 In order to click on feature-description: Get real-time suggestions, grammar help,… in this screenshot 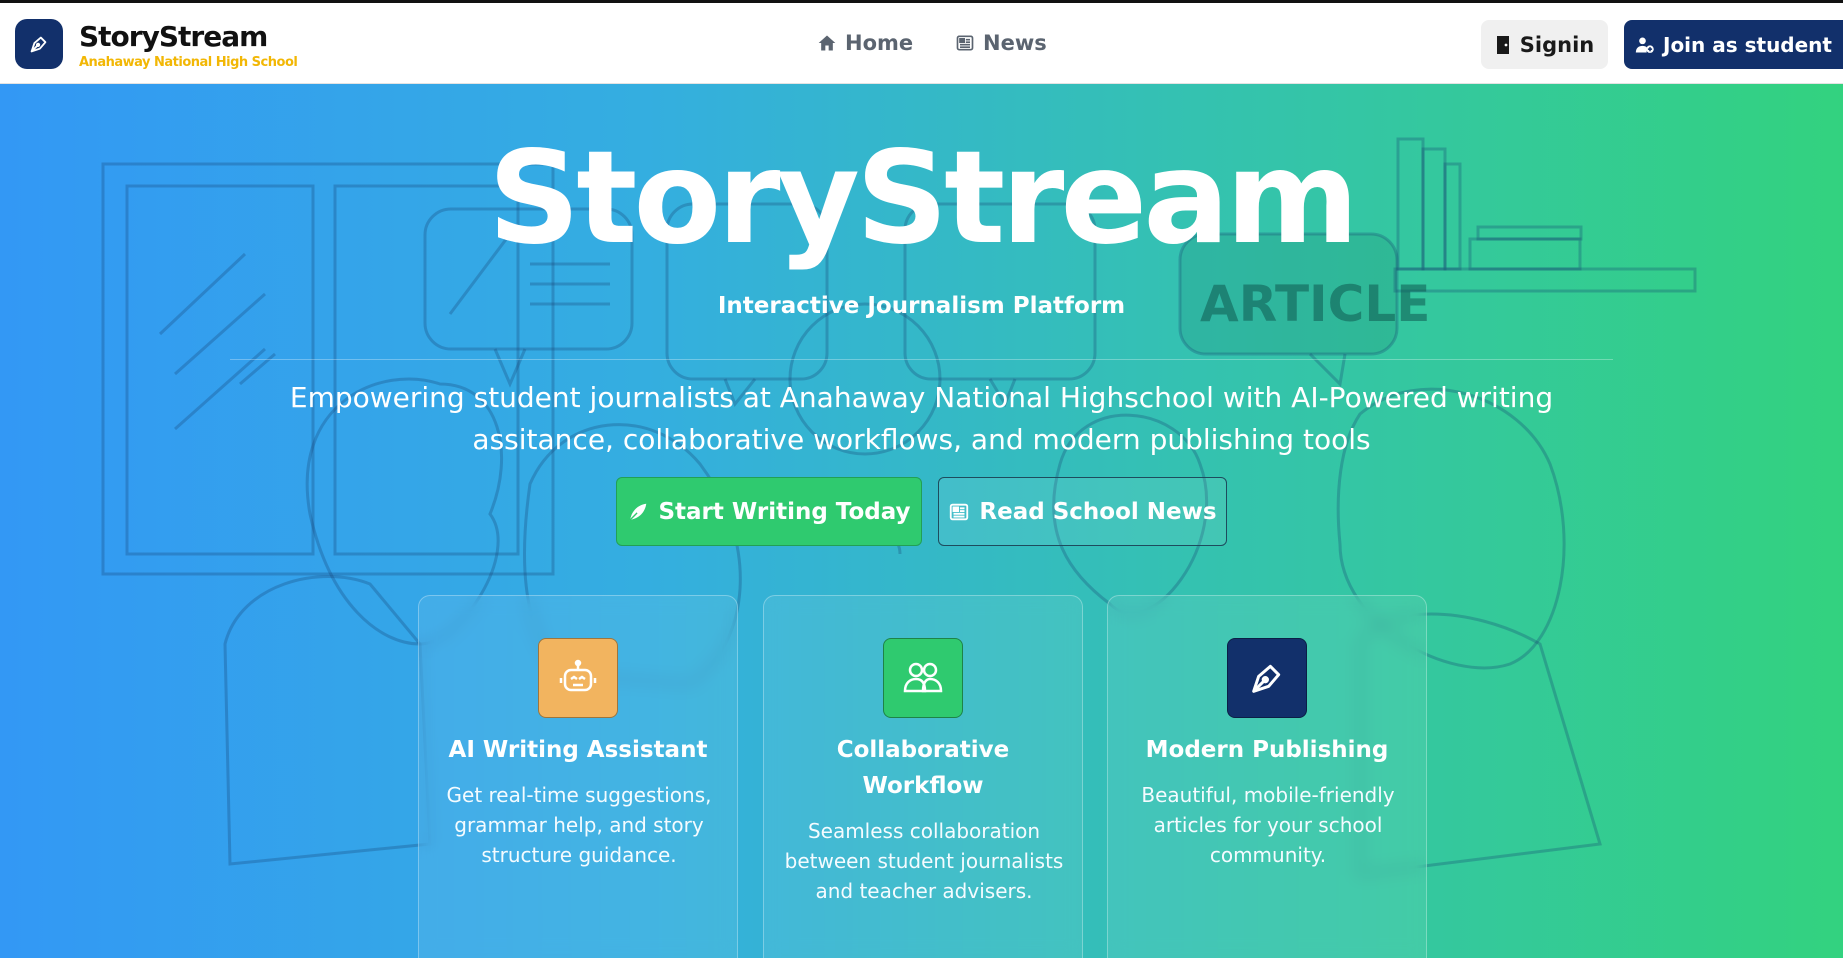, I will do `click(579, 825)`.